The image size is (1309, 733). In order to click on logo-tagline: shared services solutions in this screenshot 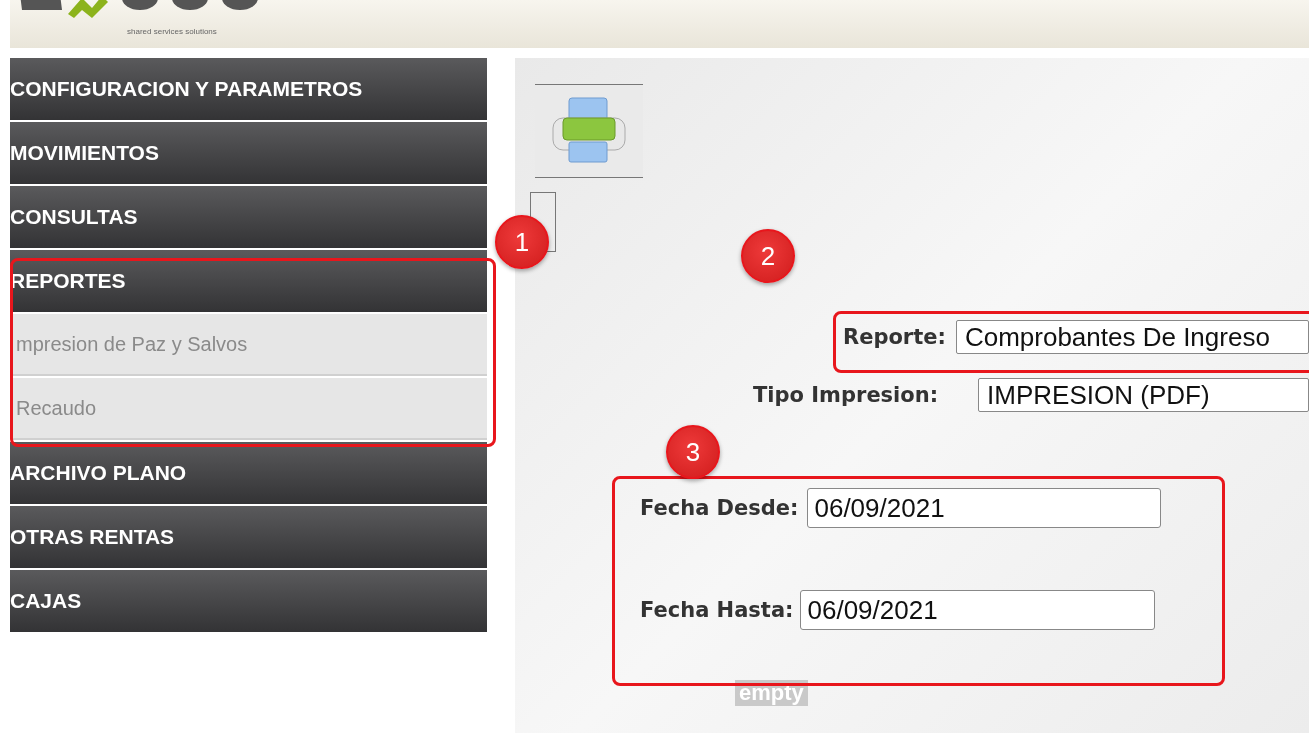, I will do `click(172, 31)`.